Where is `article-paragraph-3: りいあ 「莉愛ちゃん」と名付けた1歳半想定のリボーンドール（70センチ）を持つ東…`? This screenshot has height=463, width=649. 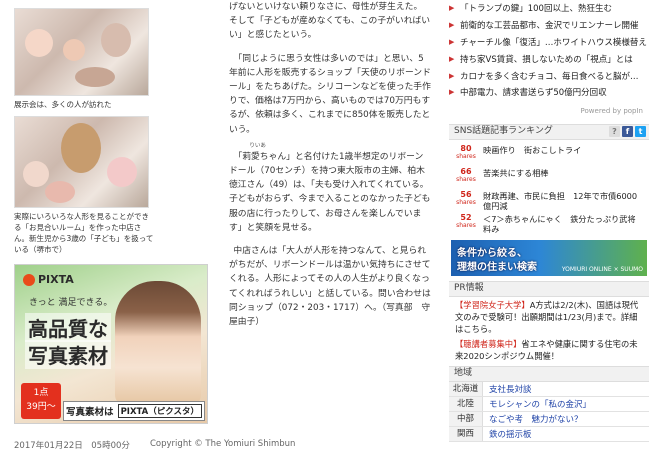 article-paragraph-3: りいあ 「莉愛ちゃん」と名付けた1歳半想定のリボーンドール（70センチ）を持つ東… is located at coordinates (330, 188).